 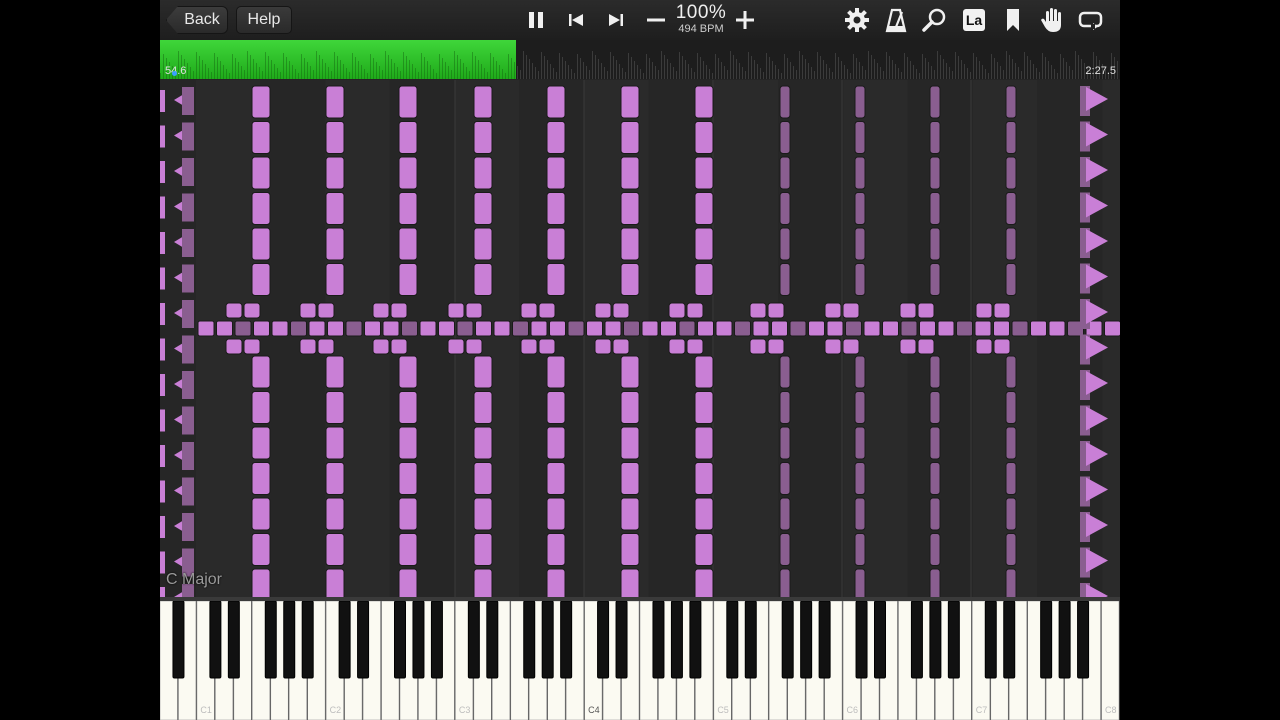 I want to click on song-progress-bar, so click(x=640, y=59).